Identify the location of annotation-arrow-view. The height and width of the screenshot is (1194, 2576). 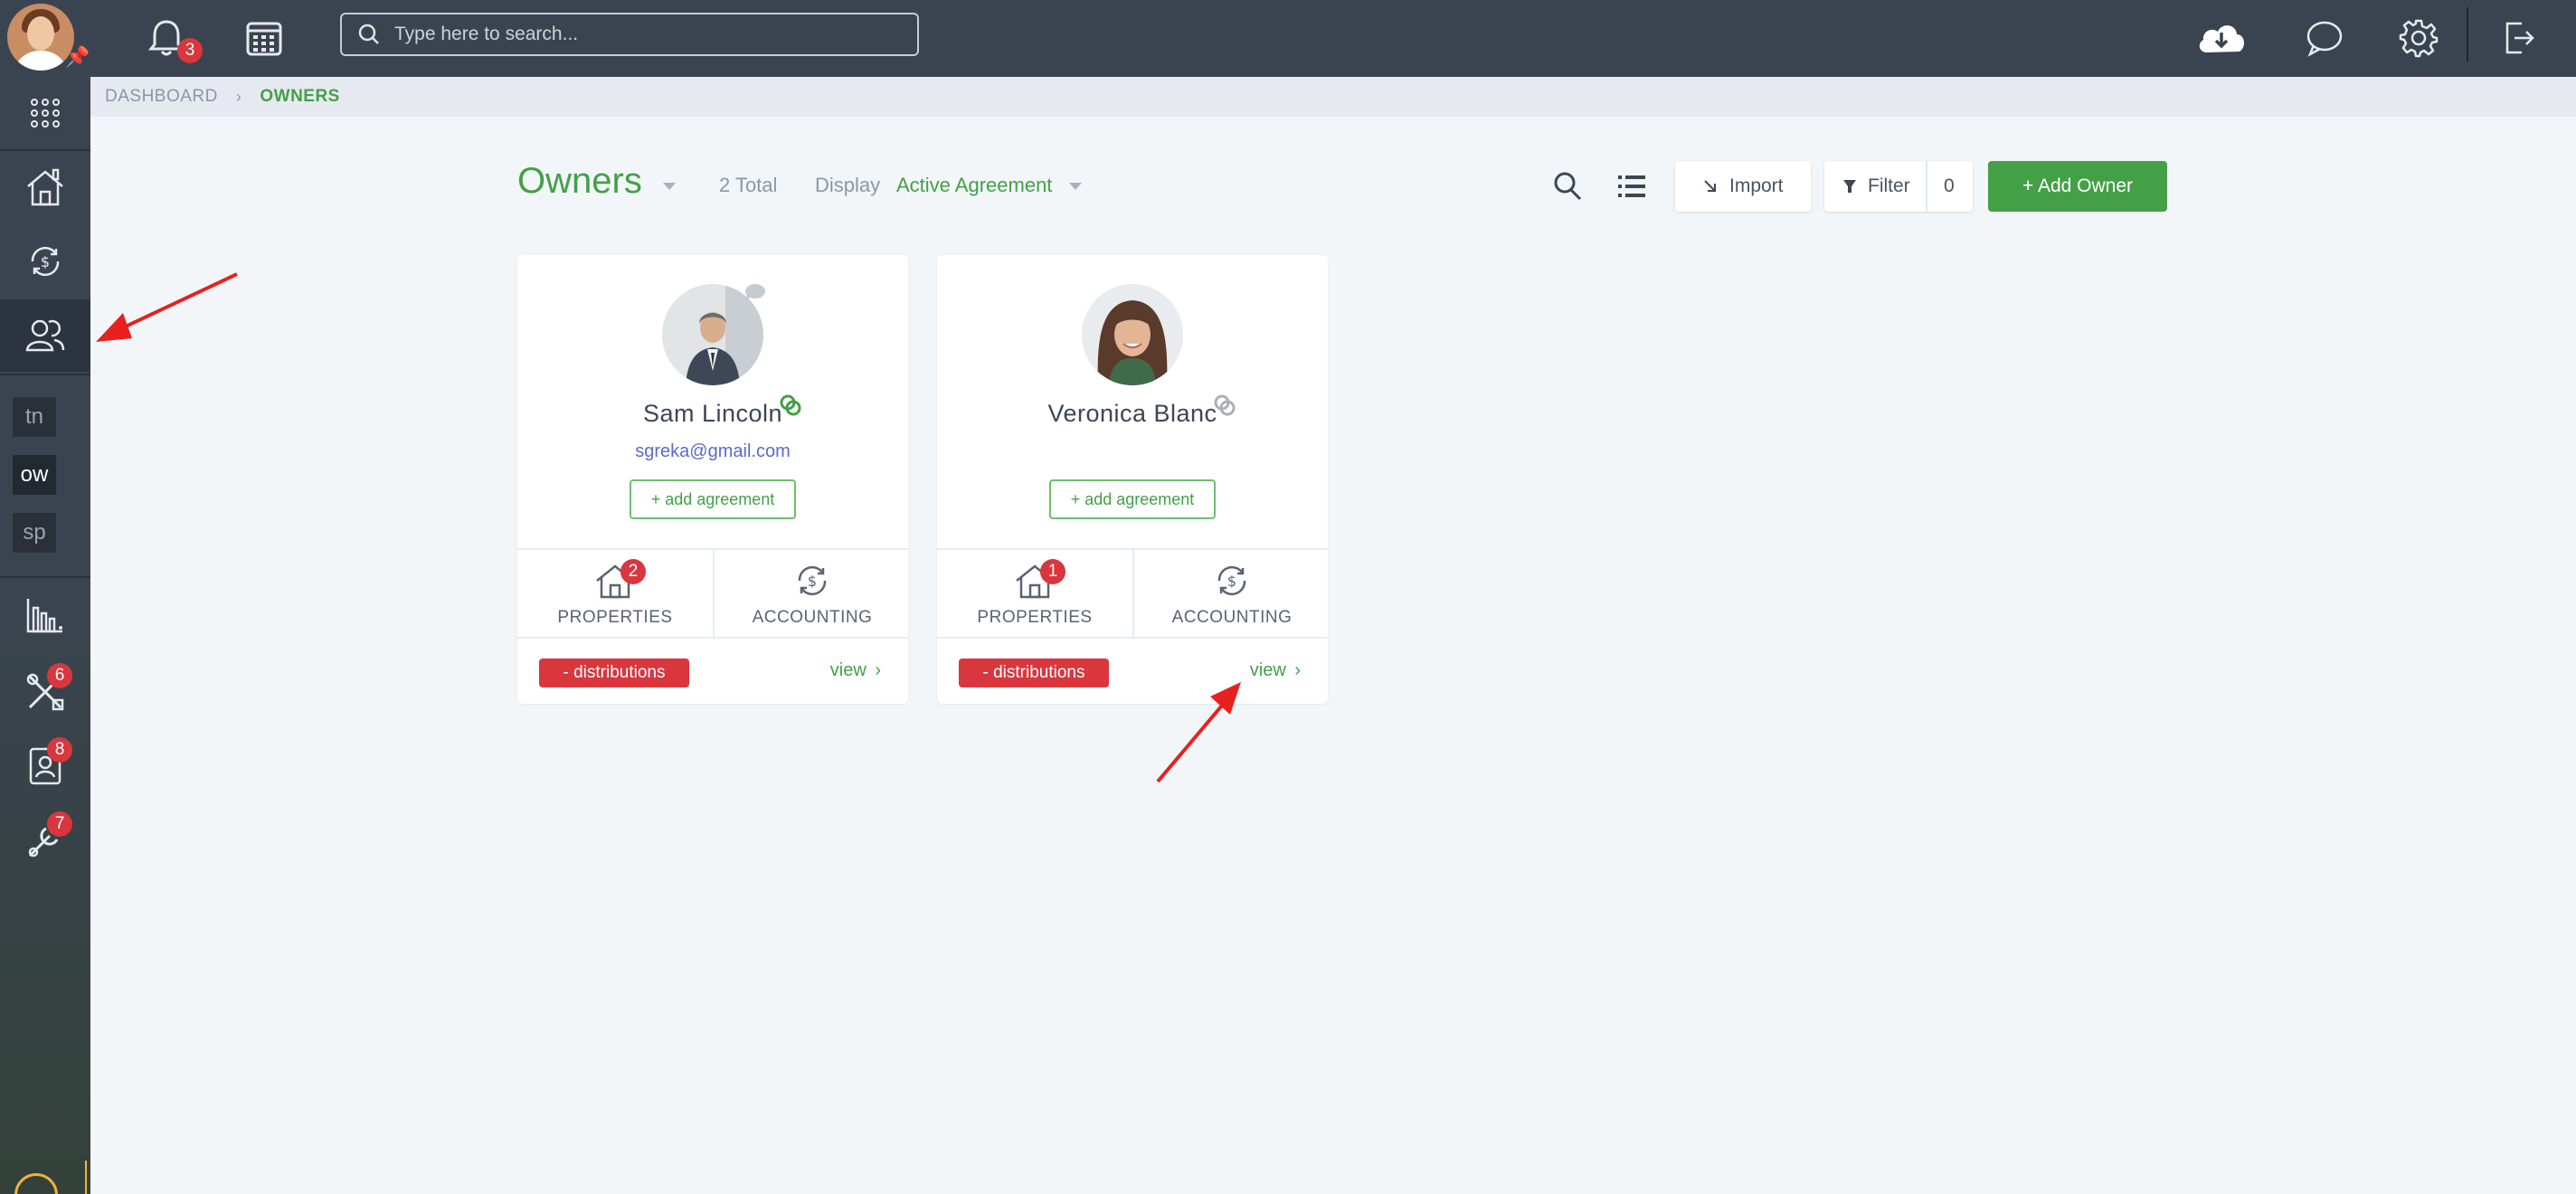
(1198, 732).